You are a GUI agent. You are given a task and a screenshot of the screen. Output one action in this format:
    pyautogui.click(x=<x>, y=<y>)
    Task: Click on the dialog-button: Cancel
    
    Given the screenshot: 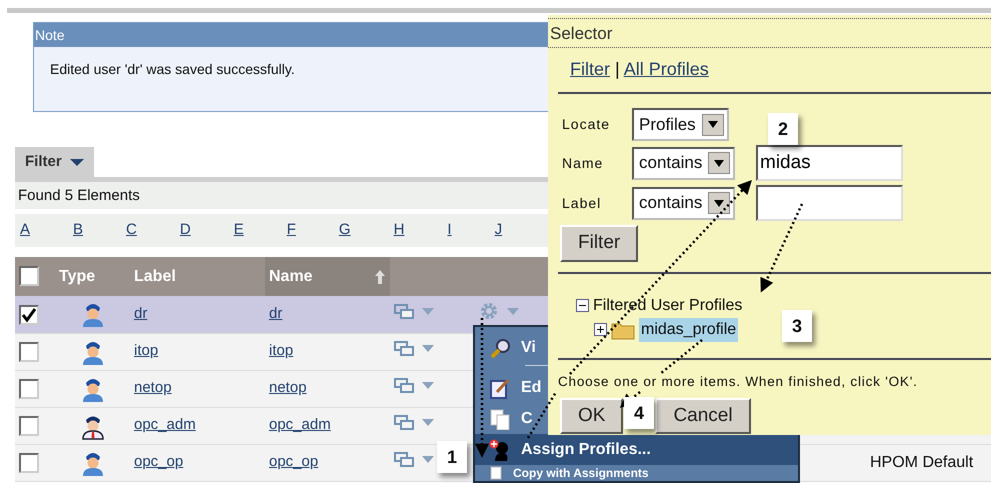 What is the action you would take?
    pyautogui.click(x=703, y=416)
    